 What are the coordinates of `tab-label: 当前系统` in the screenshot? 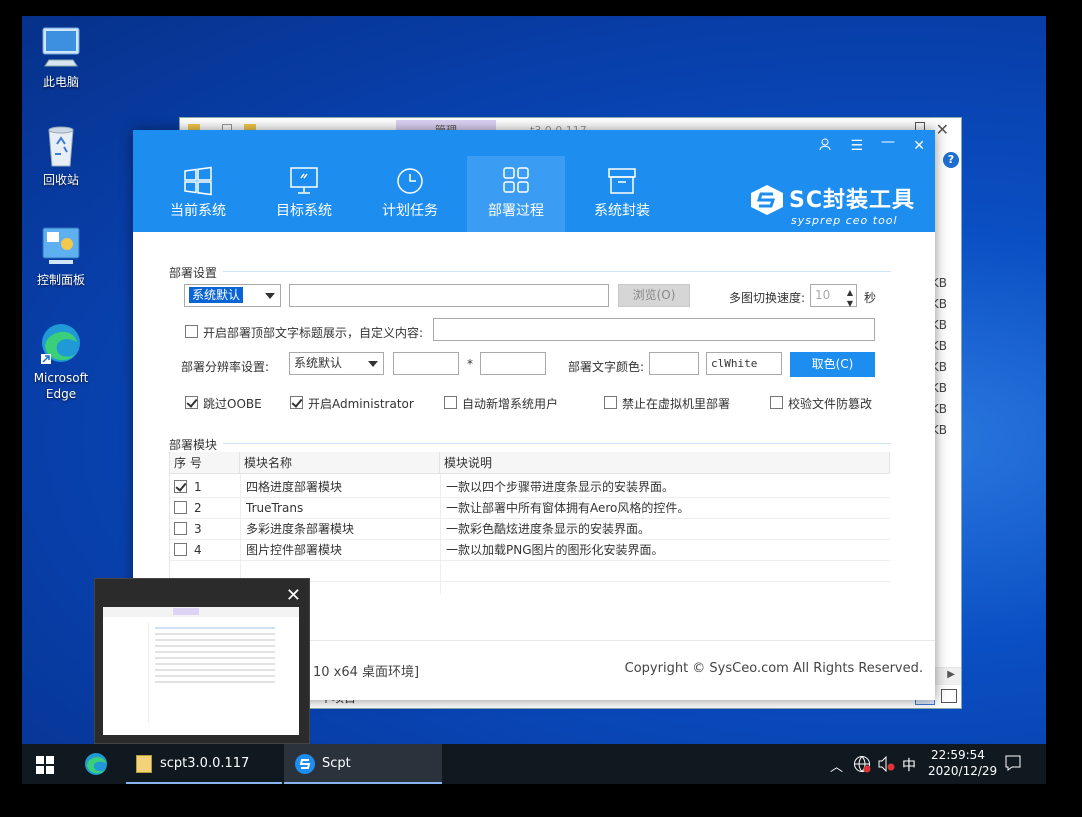 It's located at (198, 211).